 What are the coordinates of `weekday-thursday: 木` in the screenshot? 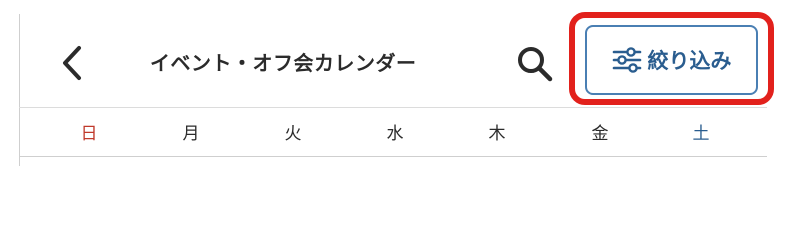 It's located at (497, 134).